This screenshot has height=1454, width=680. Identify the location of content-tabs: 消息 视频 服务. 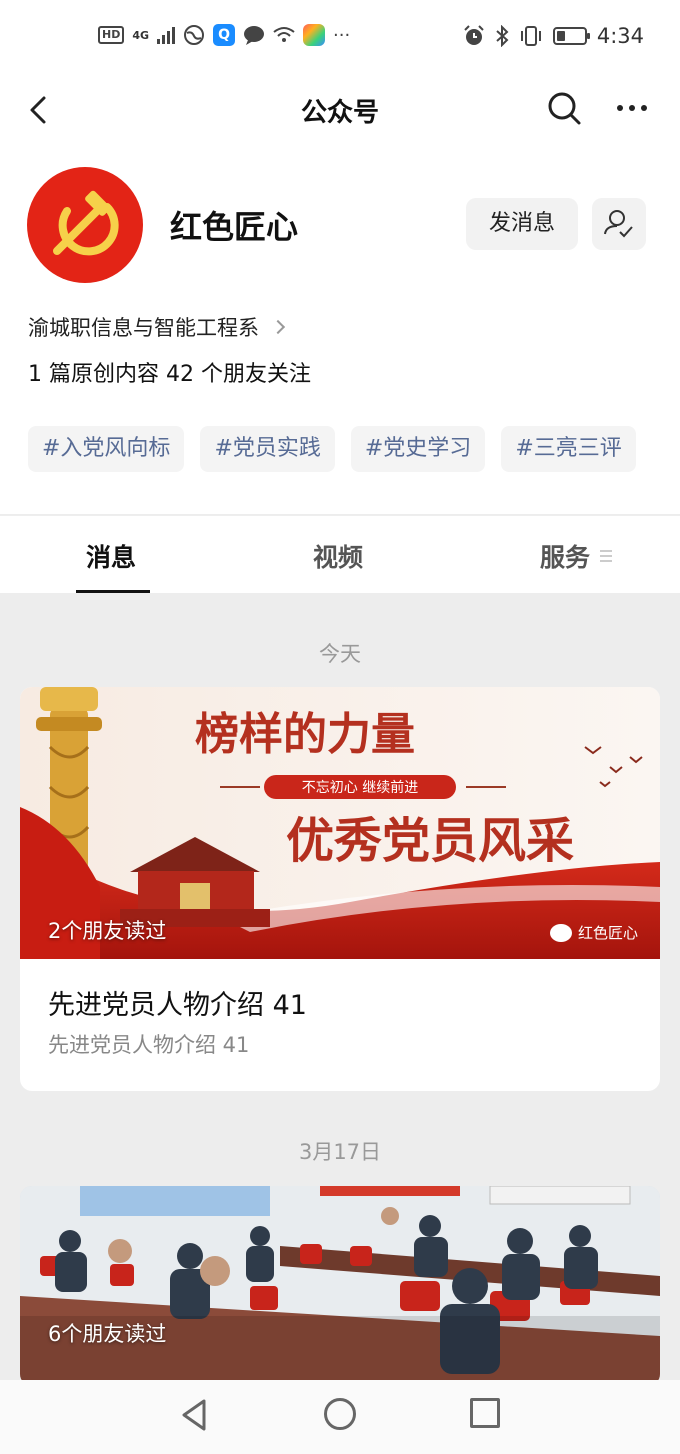
(340, 554).